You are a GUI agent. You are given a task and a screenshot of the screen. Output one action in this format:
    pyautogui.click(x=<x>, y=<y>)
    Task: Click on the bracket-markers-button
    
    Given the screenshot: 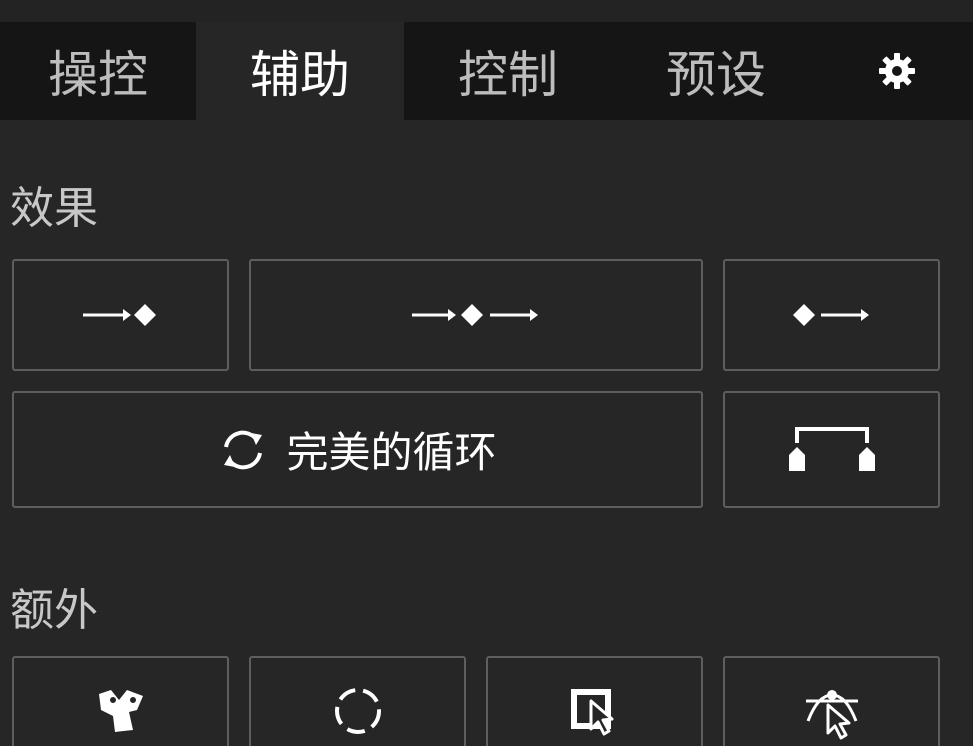 What is the action you would take?
    pyautogui.click(x=831, y=449)
    